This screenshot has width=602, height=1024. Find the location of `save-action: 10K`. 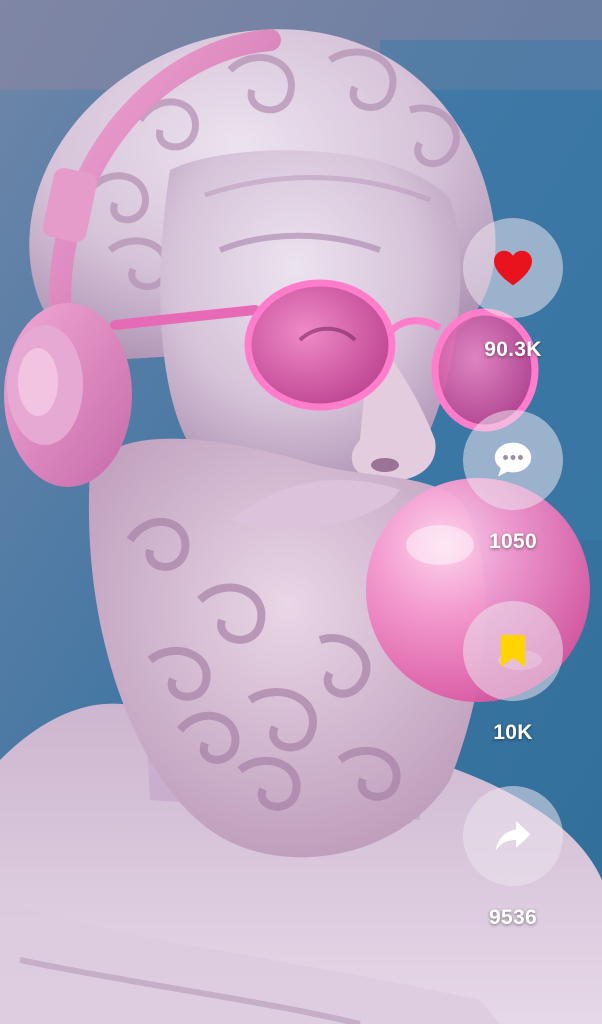

save-action: 10K is located at coordinates (513, 672).